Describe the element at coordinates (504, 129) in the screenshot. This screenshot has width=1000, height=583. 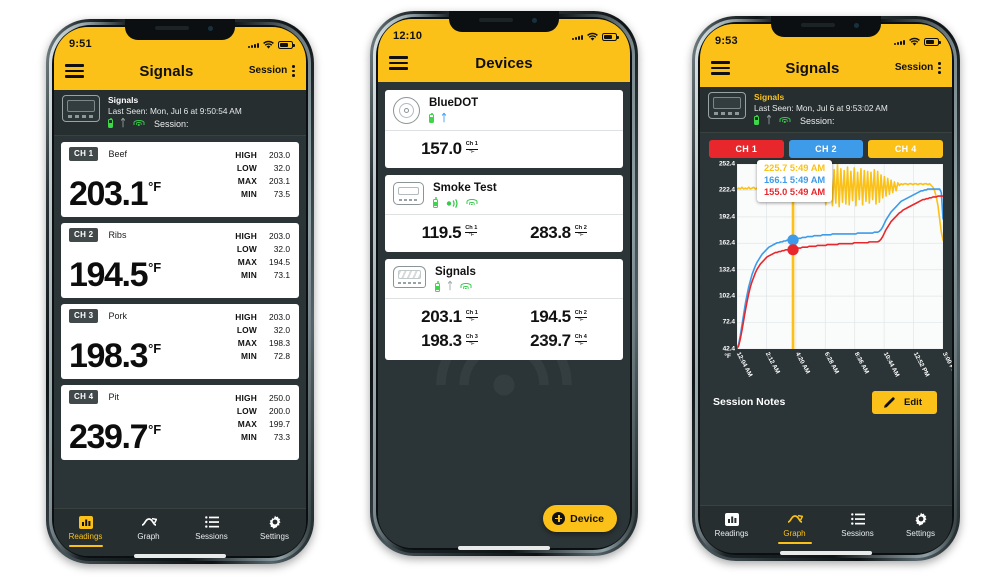
I see `device-card: BlueDOT ᛏ 157.0 Ch 1 °F` at that location.